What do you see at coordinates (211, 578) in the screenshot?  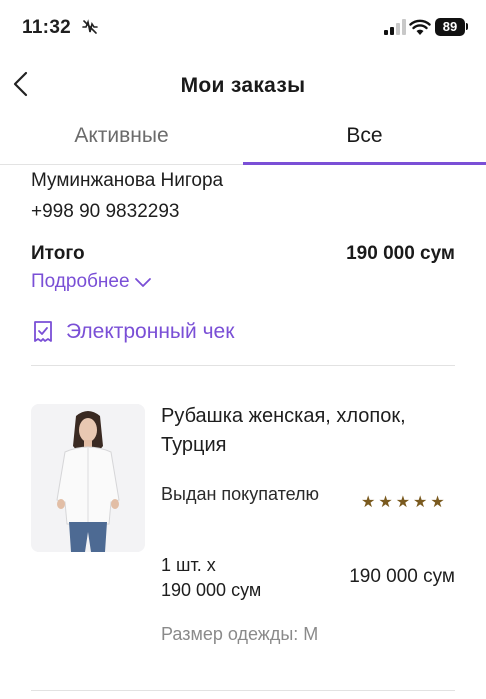 I see `quantity-price: 1 шт. x 190 000 сум` at bounding box center [211, 578].